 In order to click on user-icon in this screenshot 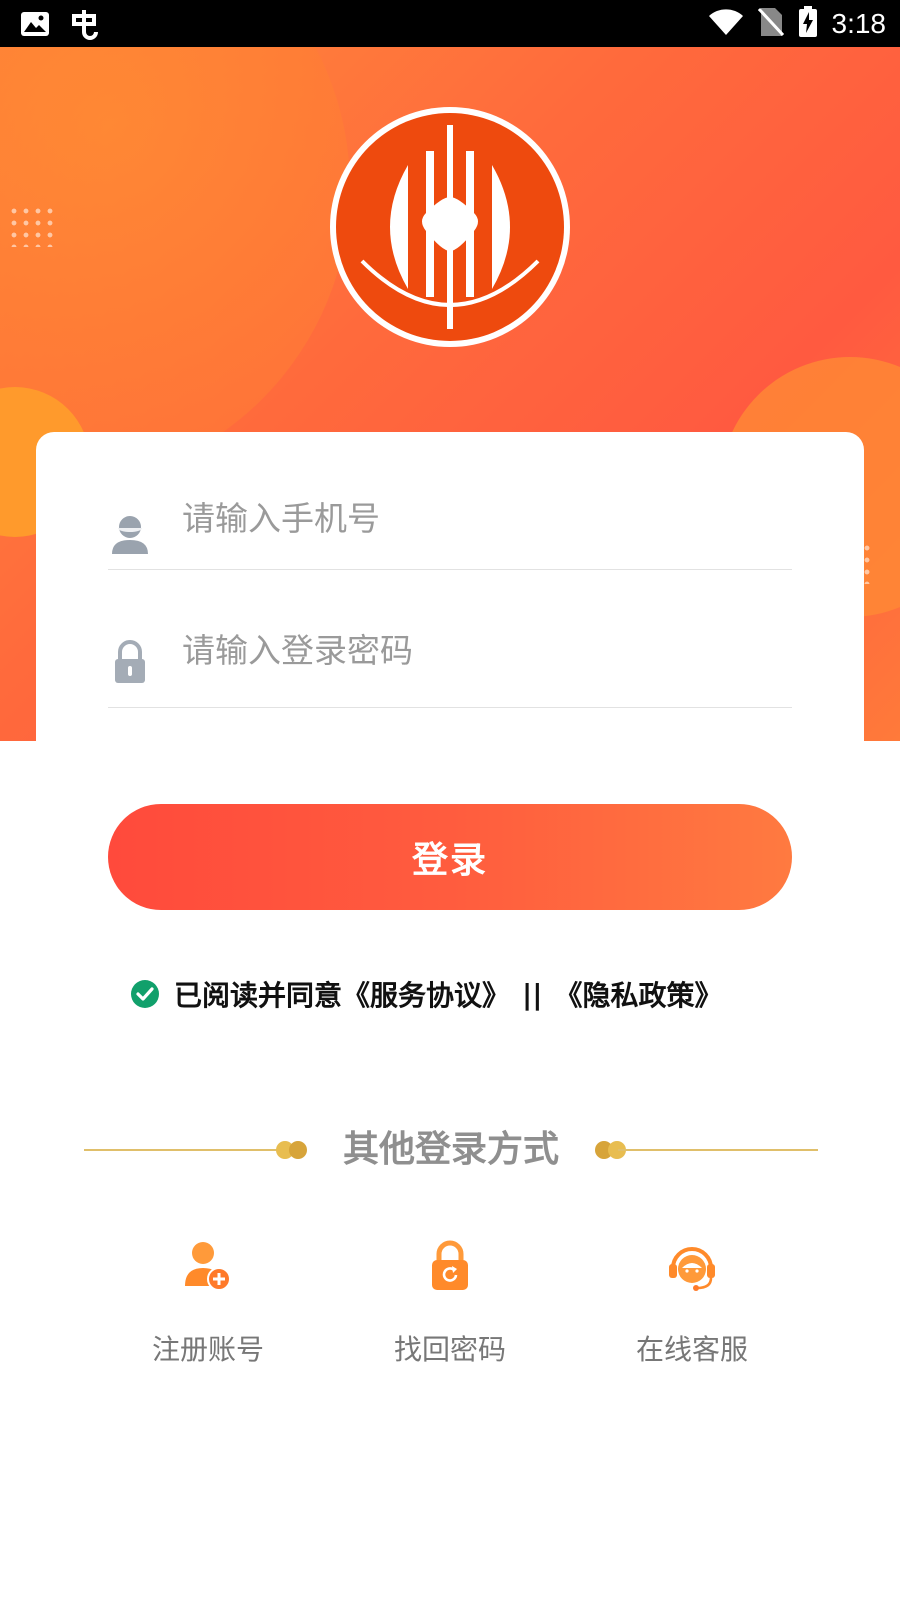, I will do `click(130, 536)`.